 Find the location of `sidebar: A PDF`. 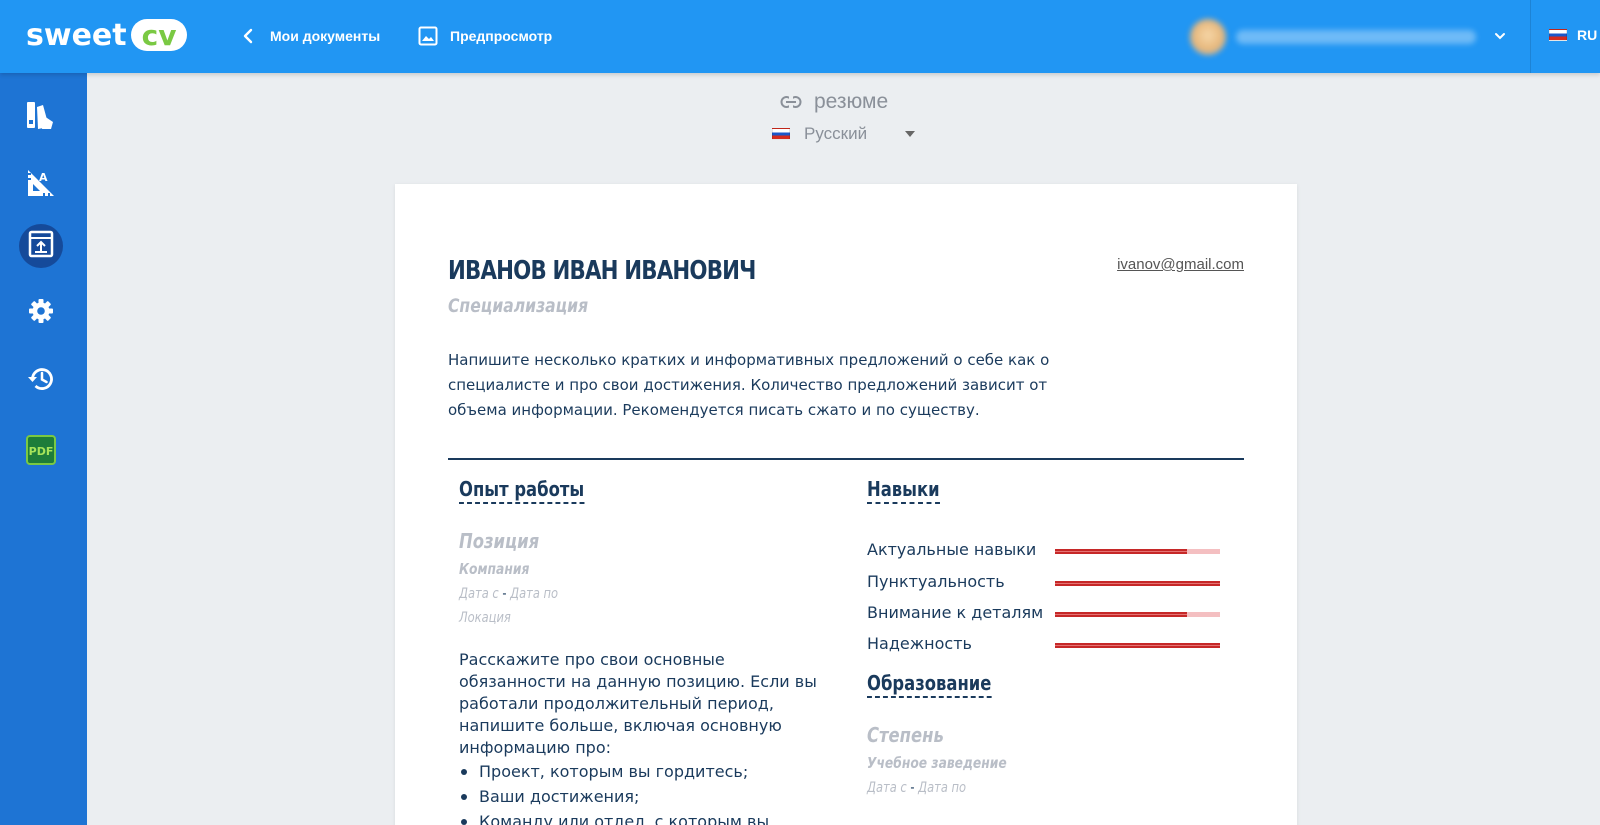

sidebar: A PDF is located at coordinates (43, 449).